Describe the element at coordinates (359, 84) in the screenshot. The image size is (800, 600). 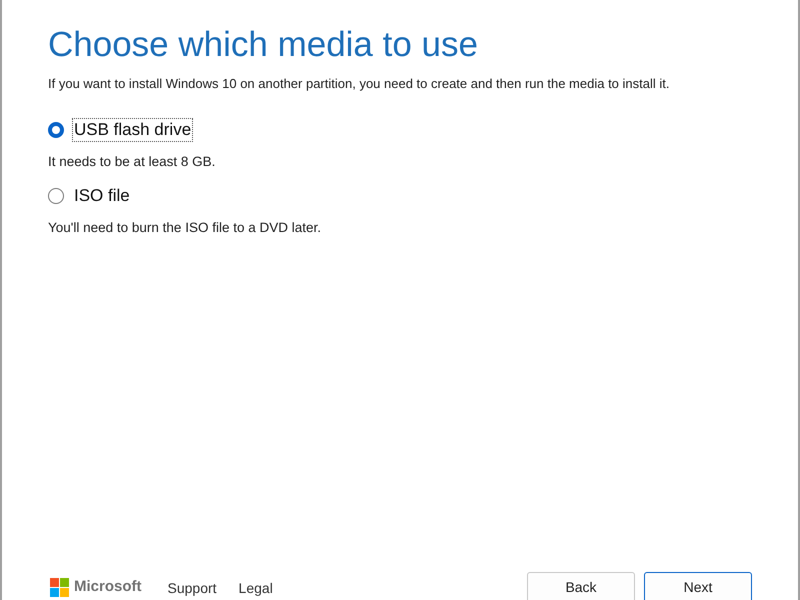
I see `description: If you want to install Windows 10 on another partition, you need to create and then run the media to install it.` at that location.